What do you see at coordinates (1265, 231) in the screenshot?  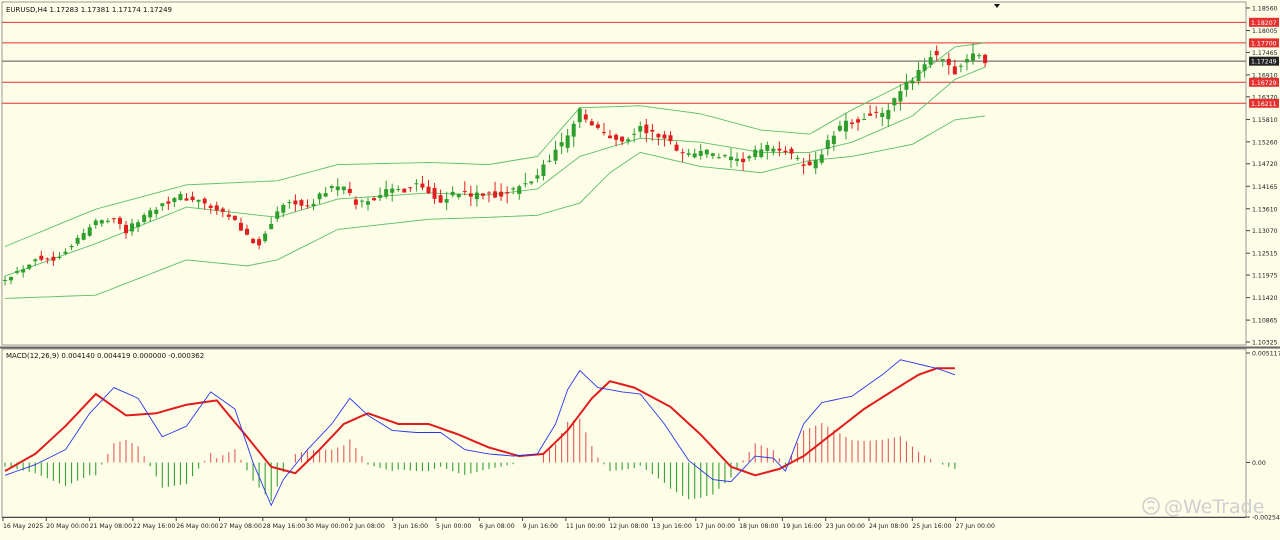 I see `price-tick-label: 1.13070` at bounding box center [1265, 231].